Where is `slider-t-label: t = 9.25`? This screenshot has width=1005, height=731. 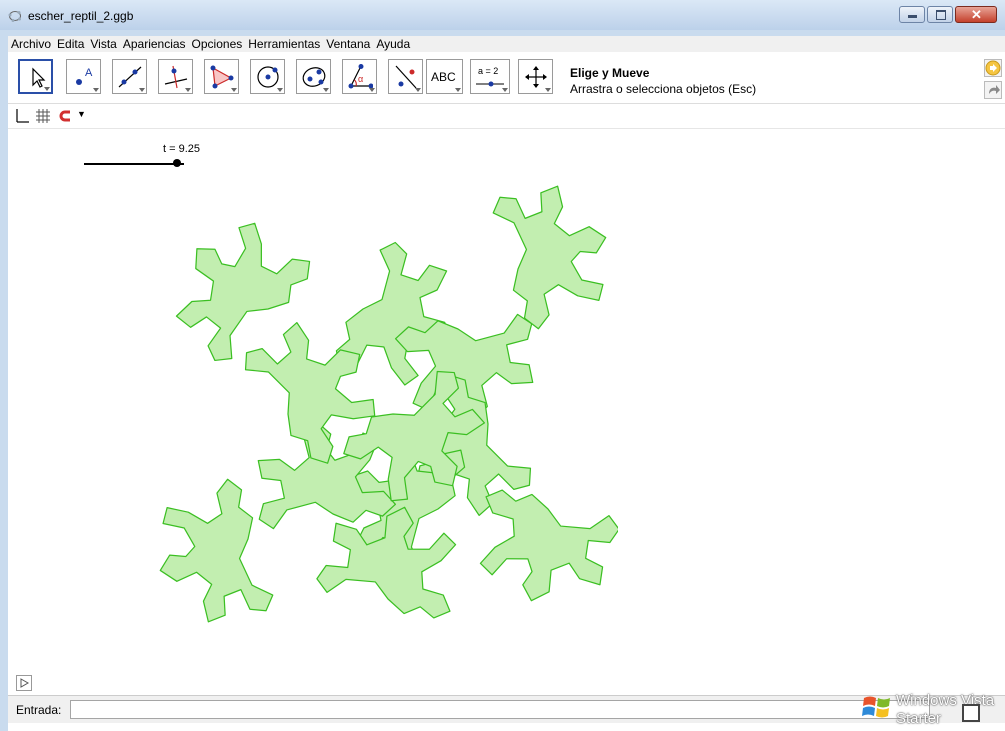 slider-t-label: t = 9.25 is located at coordinates (182, 149).